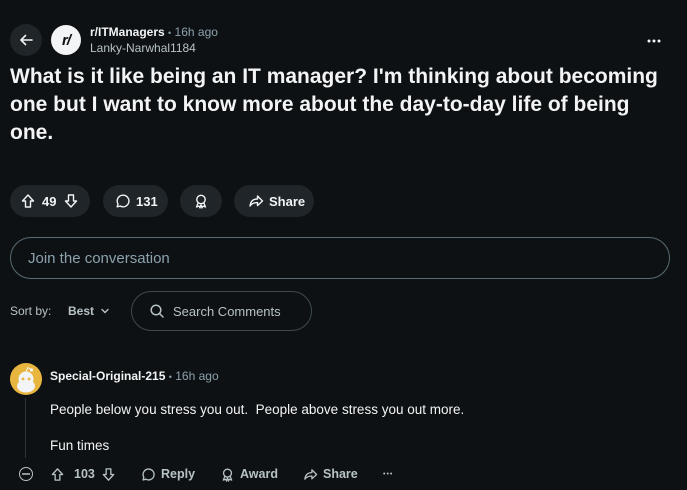 The width and height of the screenshot is (687, 490). I want to click on comment-author: Special-Original-215, so click(107, 376).